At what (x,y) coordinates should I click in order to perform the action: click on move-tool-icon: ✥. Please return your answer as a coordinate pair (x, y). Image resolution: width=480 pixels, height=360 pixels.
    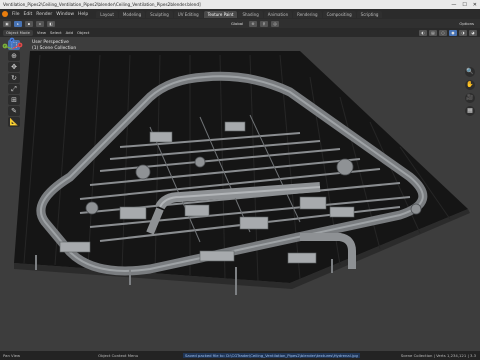
    Looking at the image, I should click on (14, 67).